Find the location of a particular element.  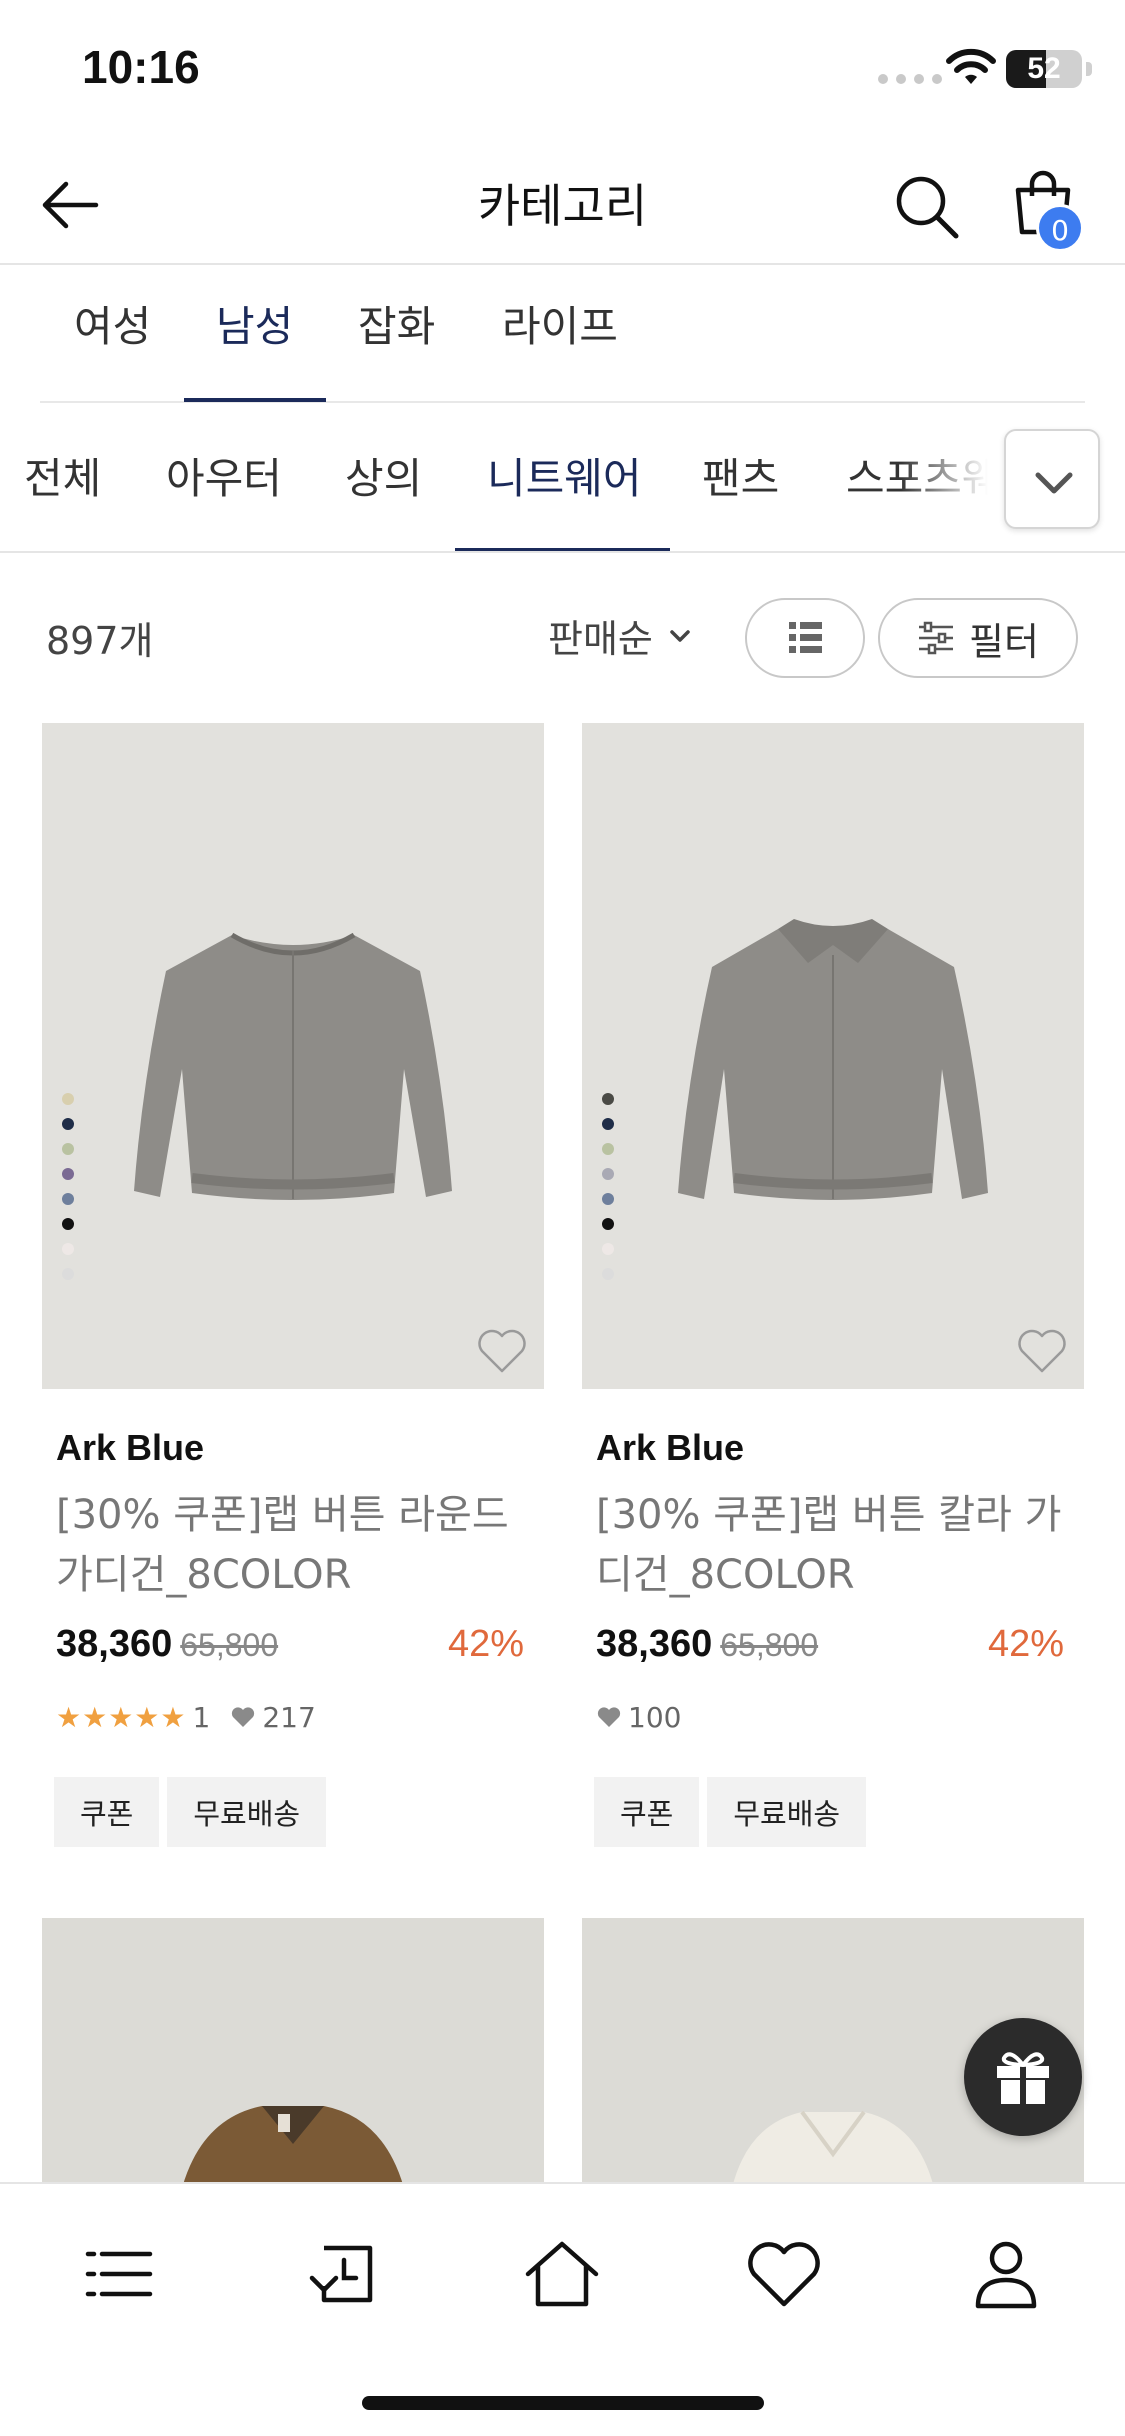

tab-men: 남성 is located at coordinates (254, 348).